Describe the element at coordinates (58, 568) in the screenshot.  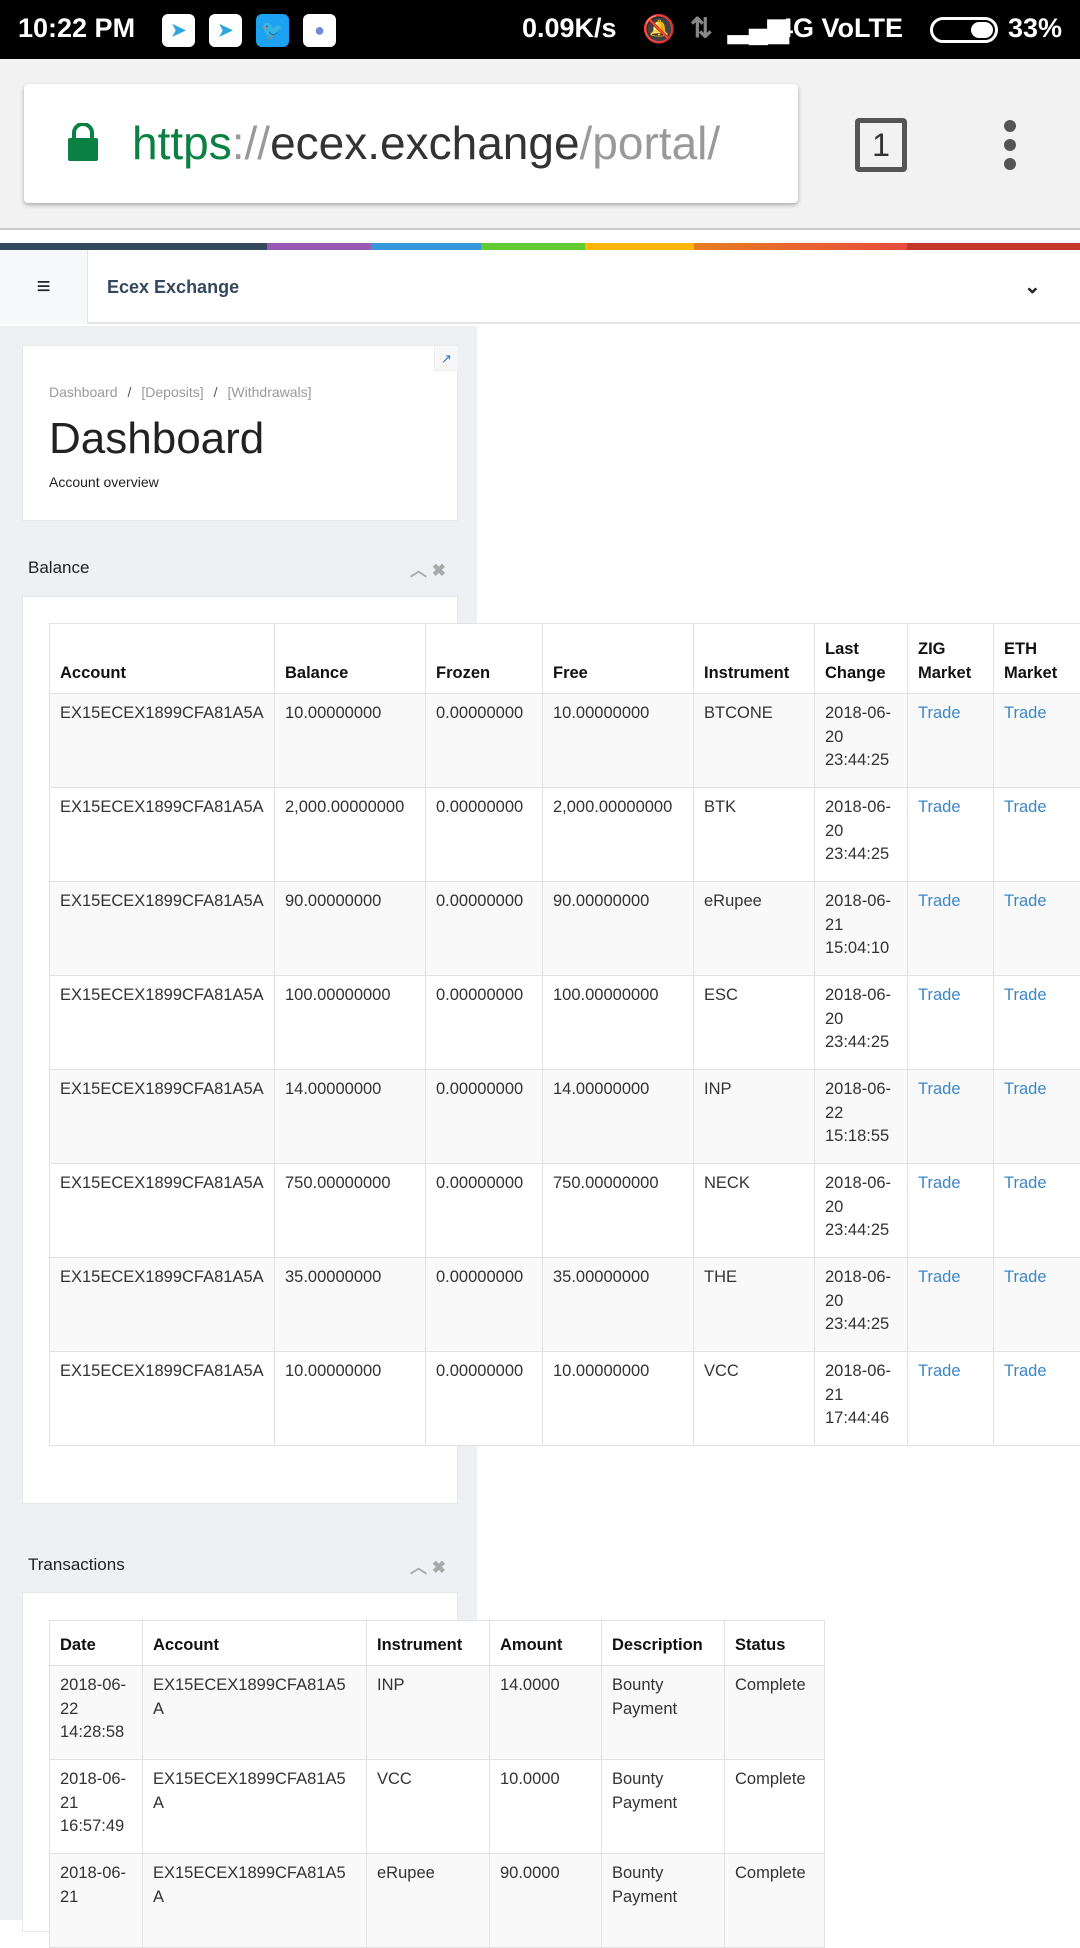
I see `balance-panel-title: Balance` at that location.